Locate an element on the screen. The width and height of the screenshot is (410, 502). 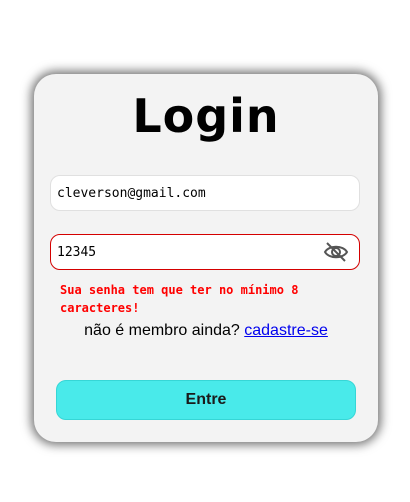
password-field is located at coordinates (205, 252).